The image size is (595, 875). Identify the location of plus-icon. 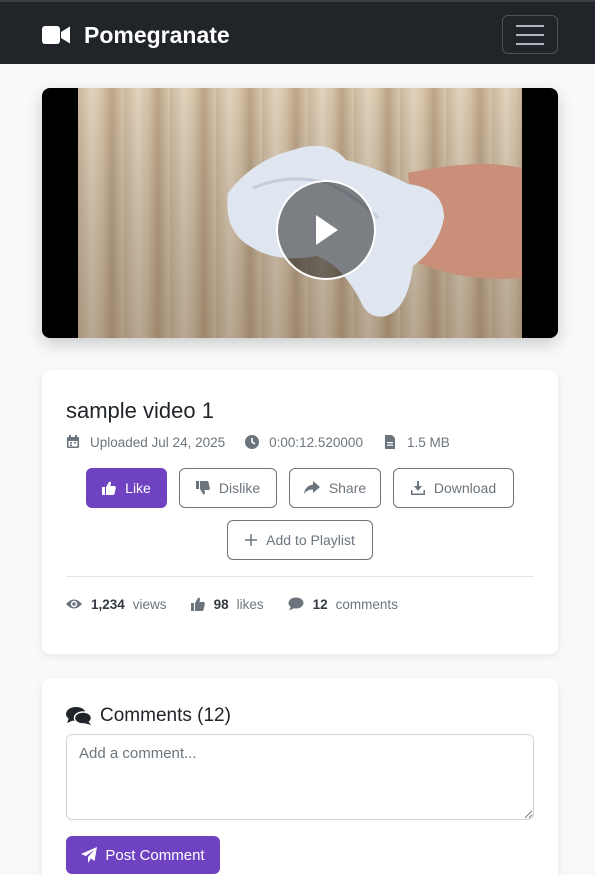
(251, 540).